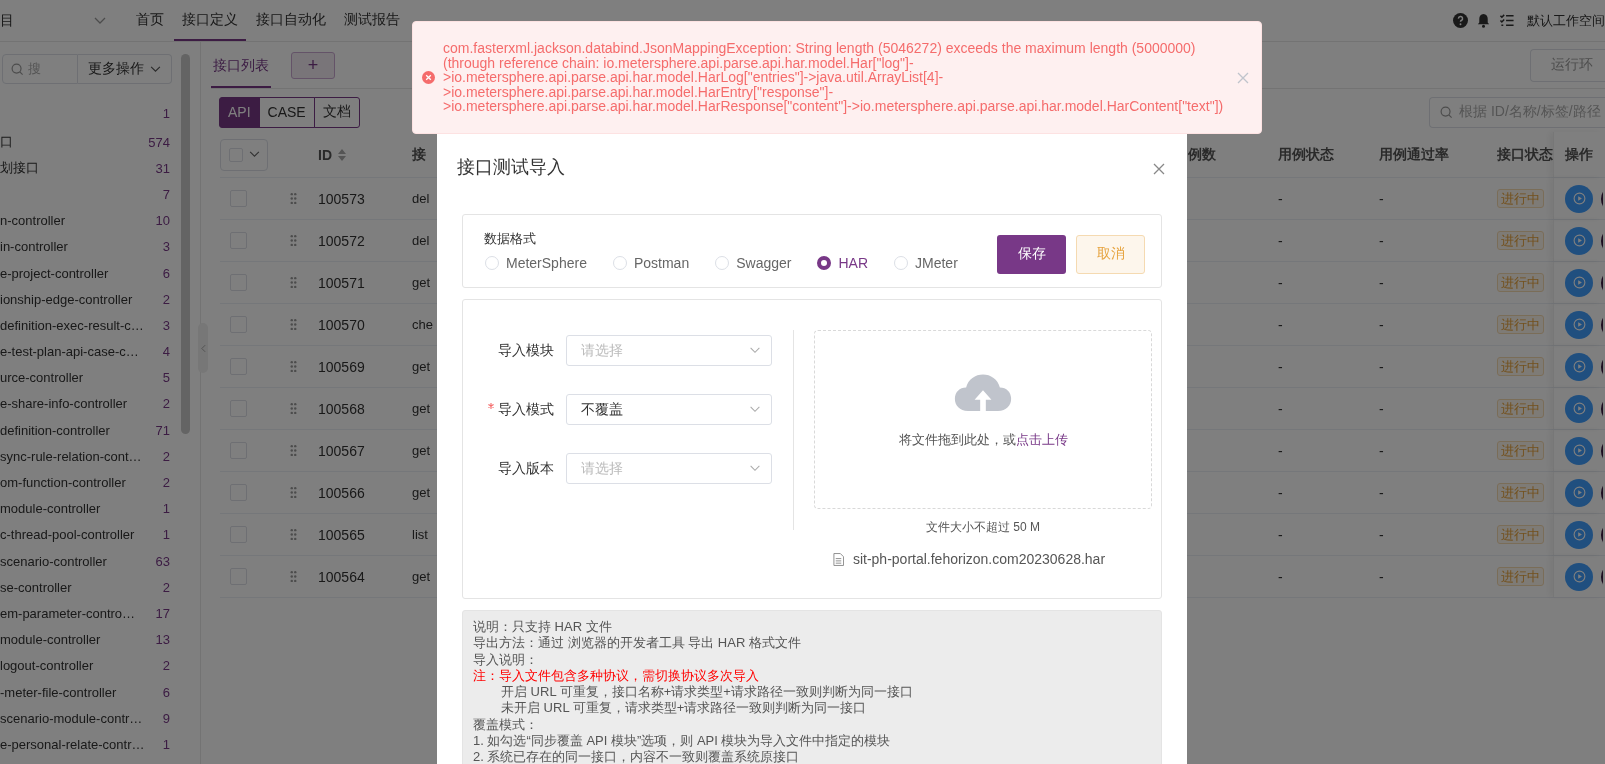 The image size is (1605, 764). What do you see at coordinates (6, 142) in the screenshot?
I see `tree-item: 口` at bounding box center [6, 142].